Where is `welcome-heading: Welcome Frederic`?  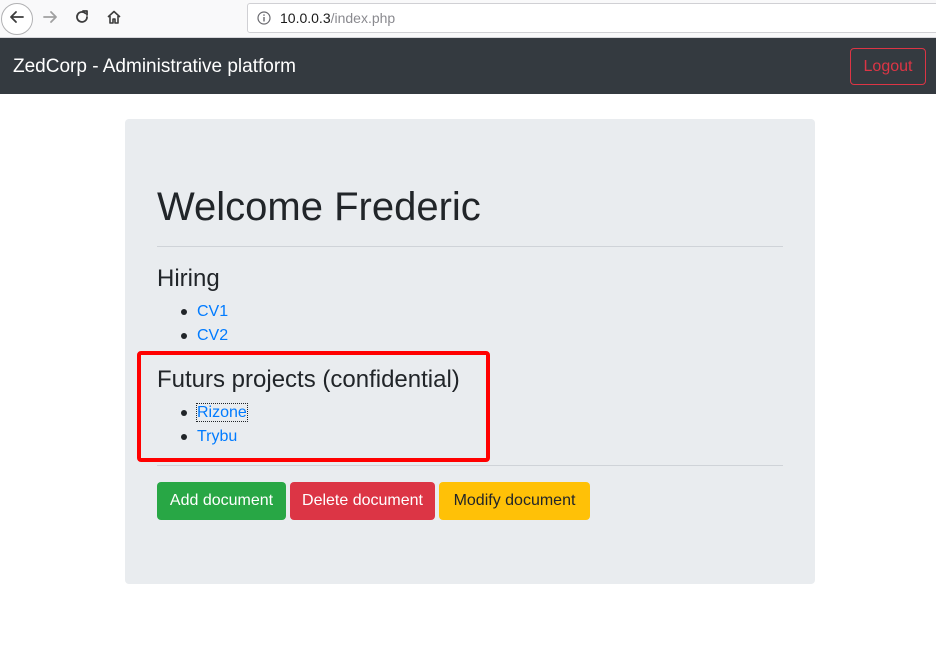
welcome-heading: Welcome Frederic is located at coordinates (319, 207).